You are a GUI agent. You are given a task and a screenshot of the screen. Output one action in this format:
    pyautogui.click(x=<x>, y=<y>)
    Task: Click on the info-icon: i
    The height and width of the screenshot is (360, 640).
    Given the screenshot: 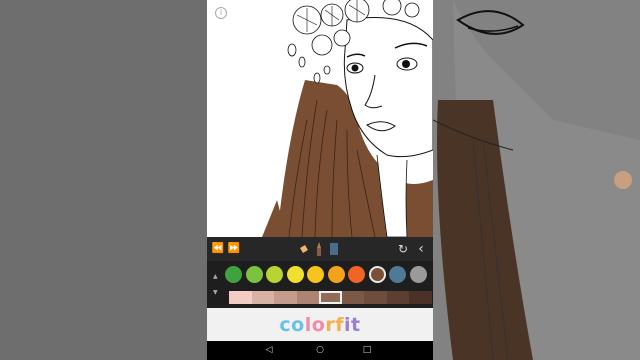 What is the action you would take?
    pyautogui.click(x=221, y=13)
    